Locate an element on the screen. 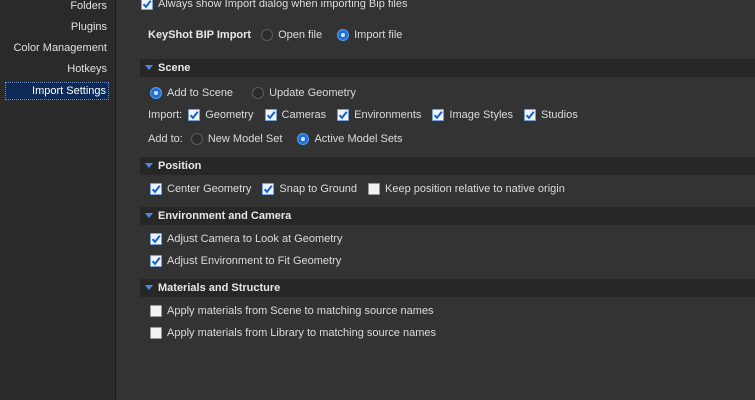  scene-mode-row: Add to Scene Update Geometry is located at coordinates (253, 93).